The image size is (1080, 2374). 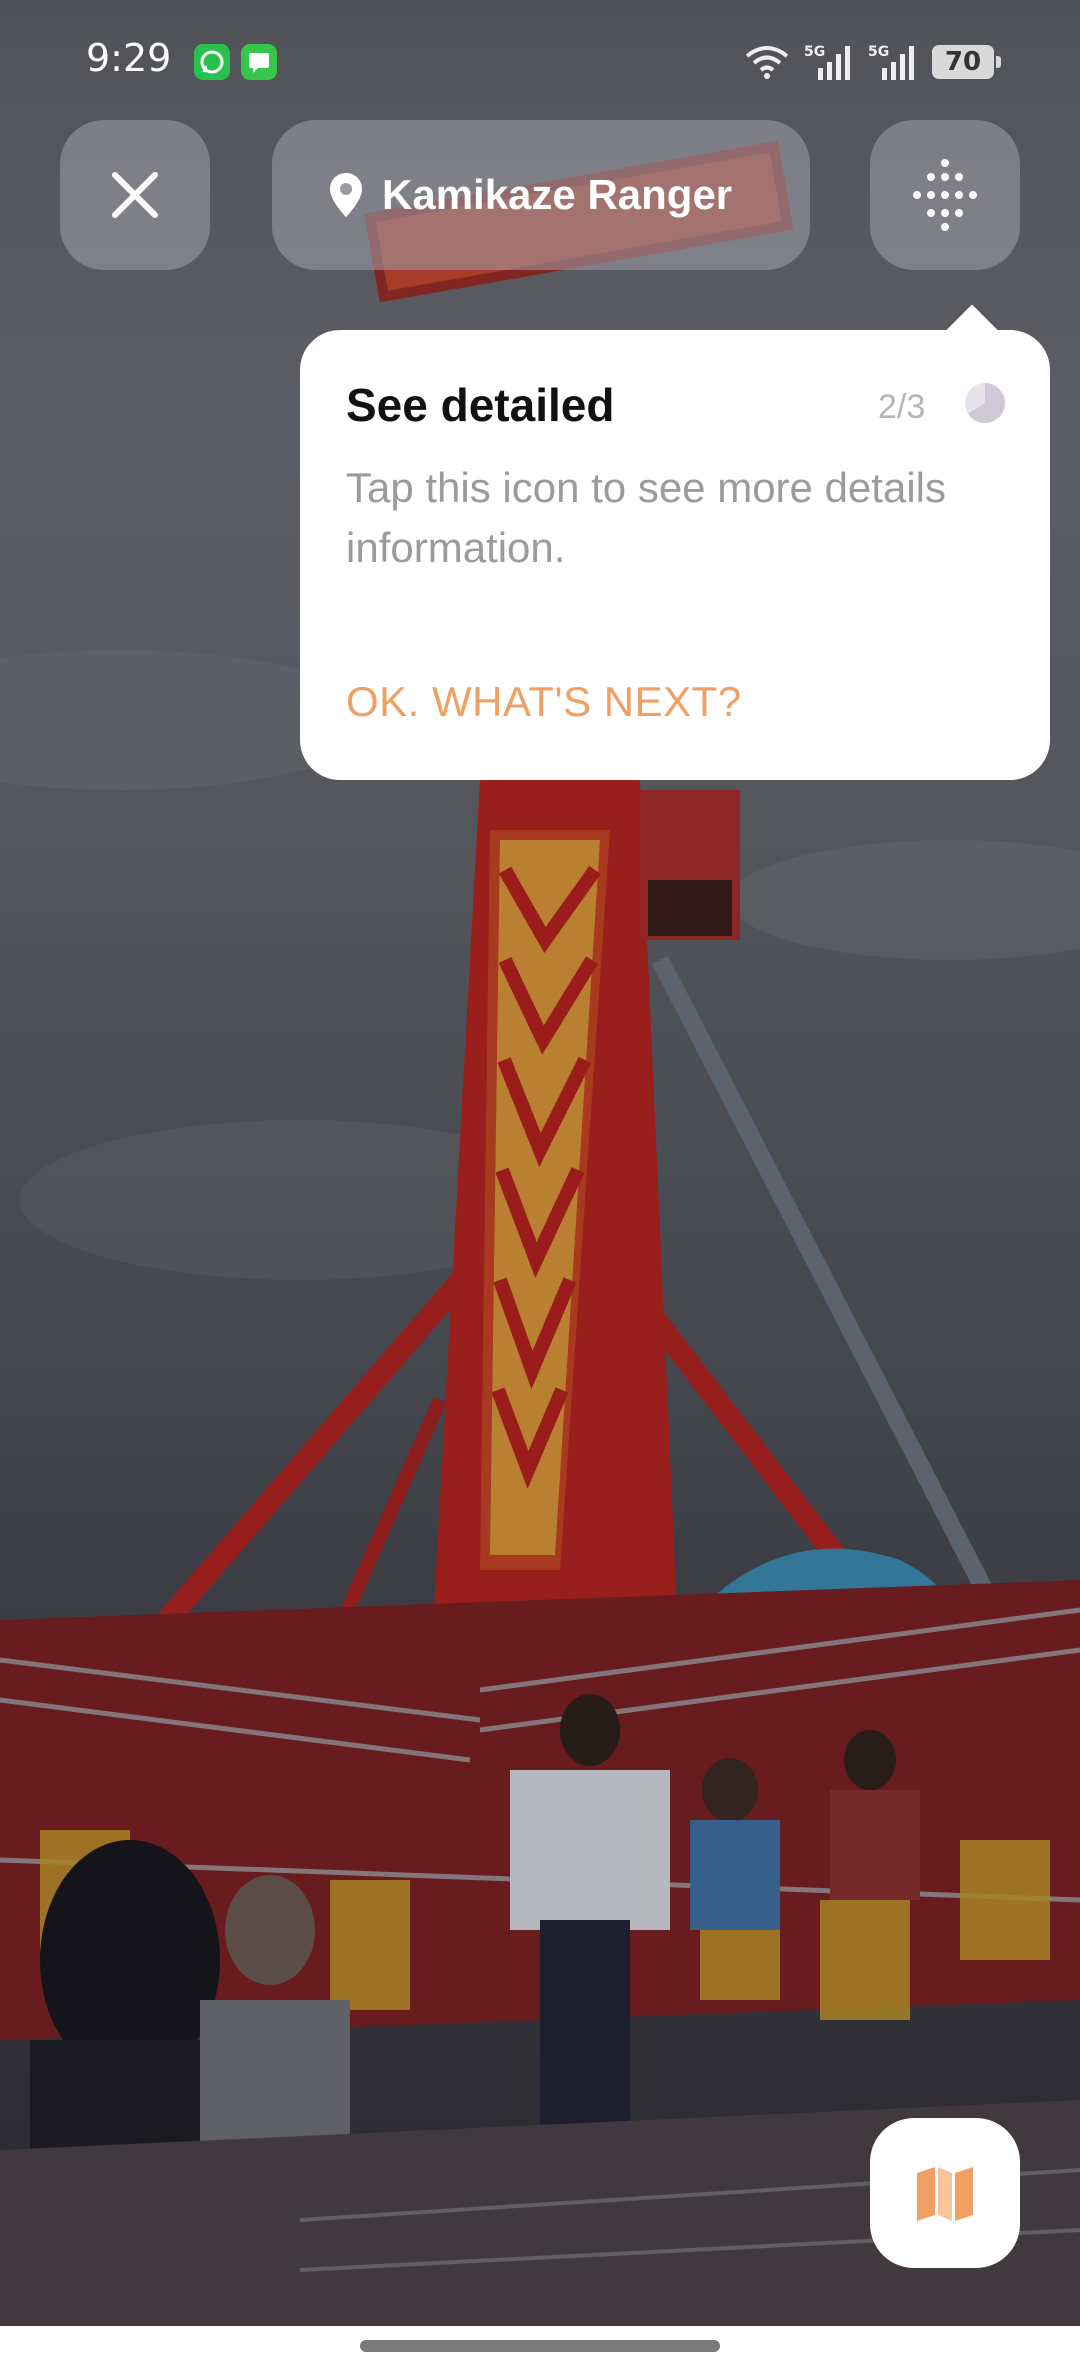 I want to click on map-icon, so click(x=945, y=2194).